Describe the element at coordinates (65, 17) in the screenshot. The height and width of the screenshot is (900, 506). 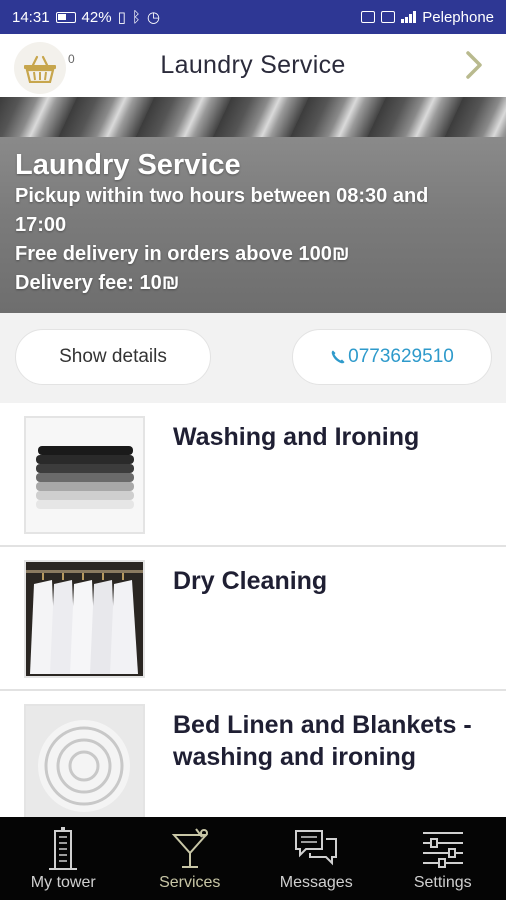
I see `battery-saver-icon` at that location.